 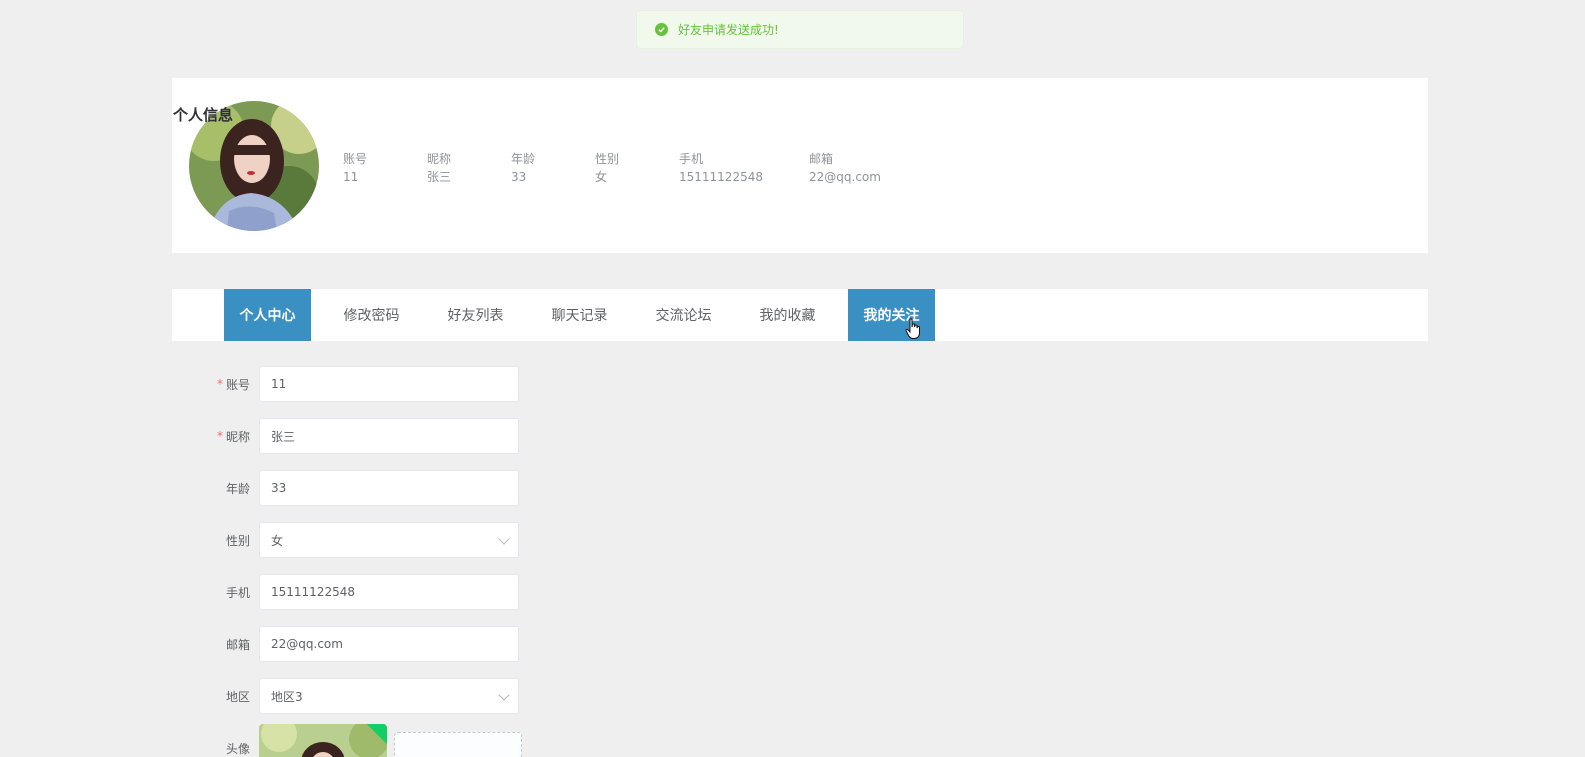 I want to click on profile-field-value: 22@qq.com, so click(x=845, y=177).